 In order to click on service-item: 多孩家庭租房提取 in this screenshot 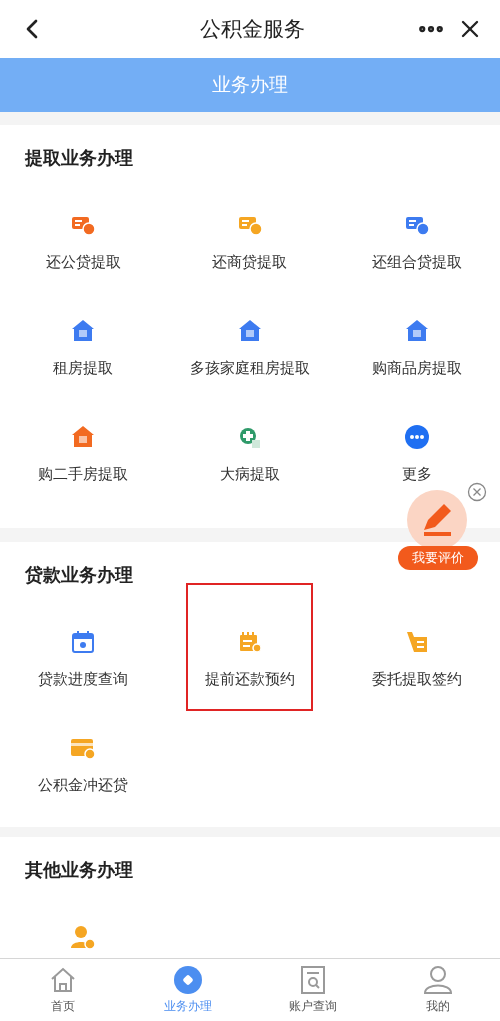, I will do `click(250, 348)`.